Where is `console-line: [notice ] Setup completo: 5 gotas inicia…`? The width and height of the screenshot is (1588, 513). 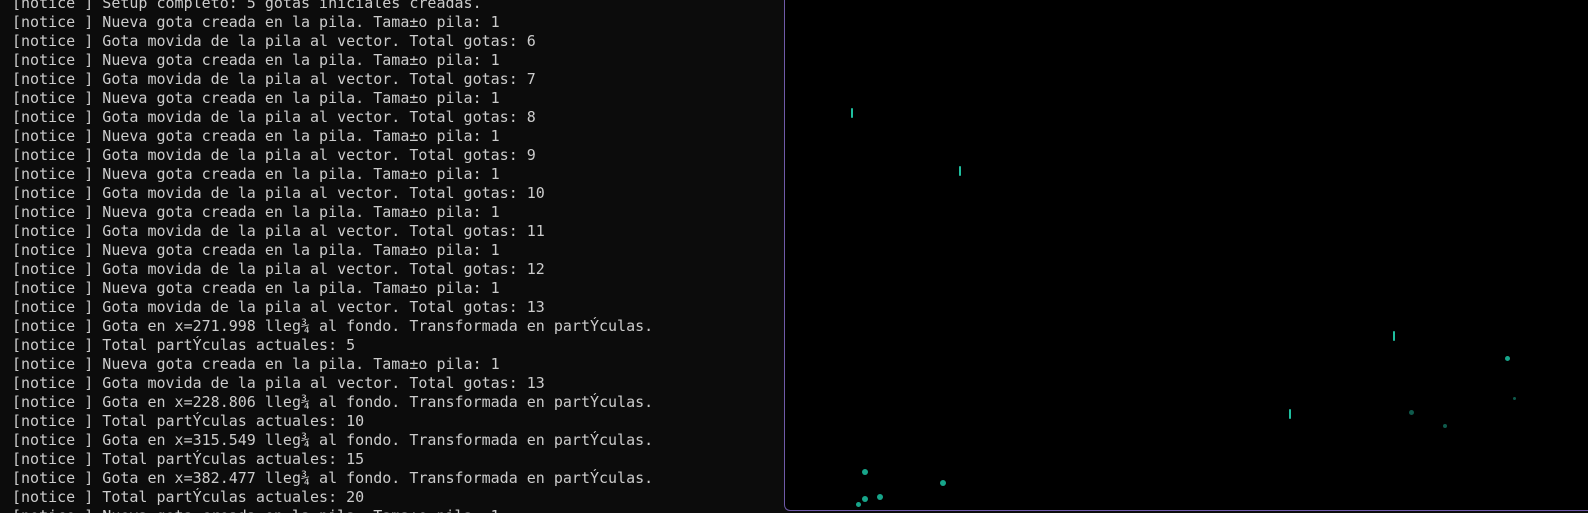 console-line: [notice ] Setup completo: 5 gotas inicia… is located at coordinates (247, 6).